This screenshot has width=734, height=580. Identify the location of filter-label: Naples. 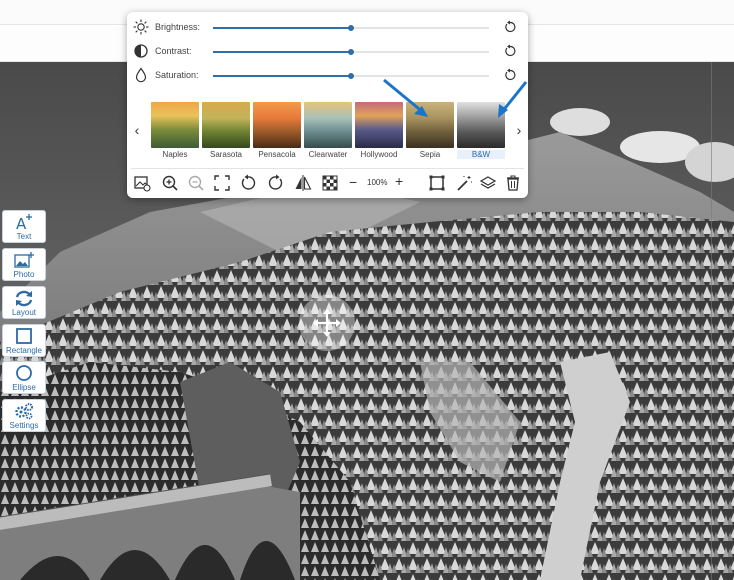
(175, 154).